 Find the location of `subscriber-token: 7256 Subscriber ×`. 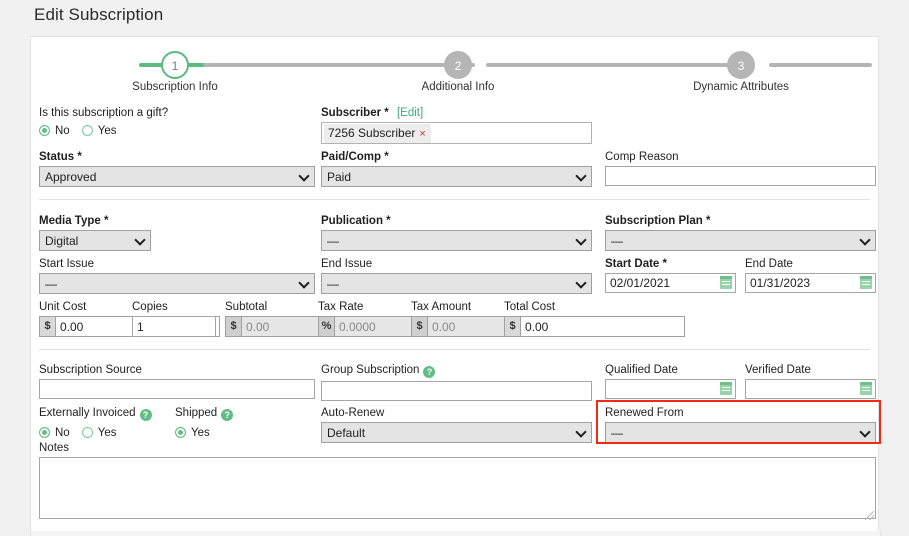

subscriber-token: 7256 Subscriber × is located at coordinates (377, 133).